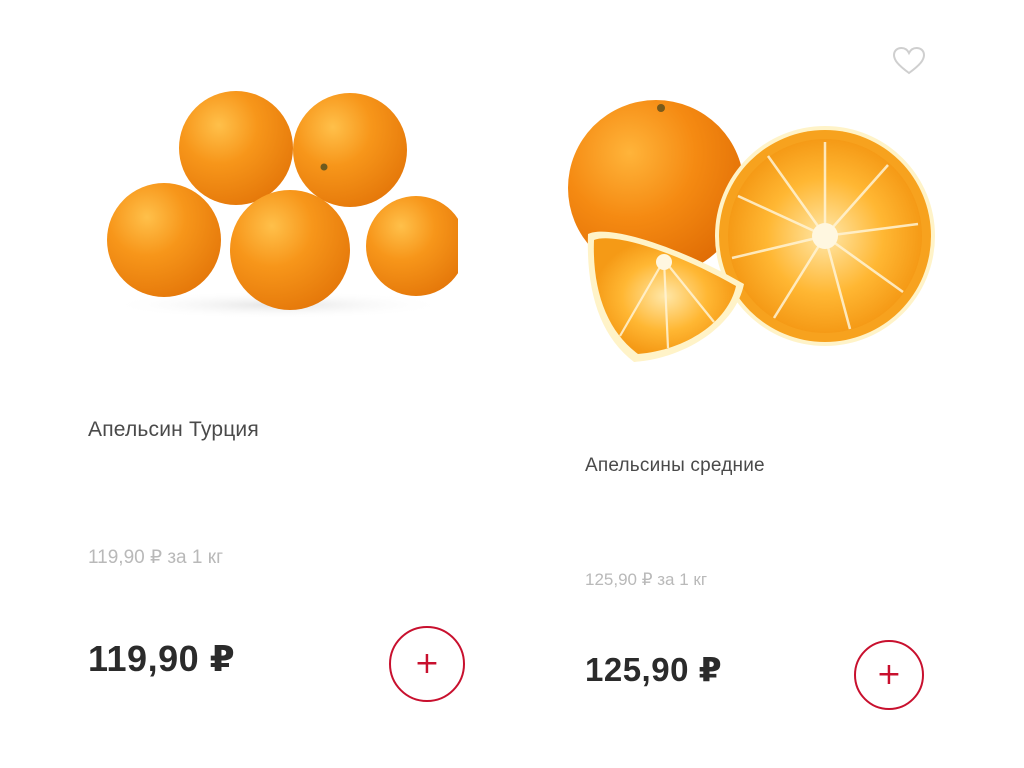  Describe the element at coordinates (654, 669) in the screenshot. I see `product-price: 125,90 ₽` at that location.